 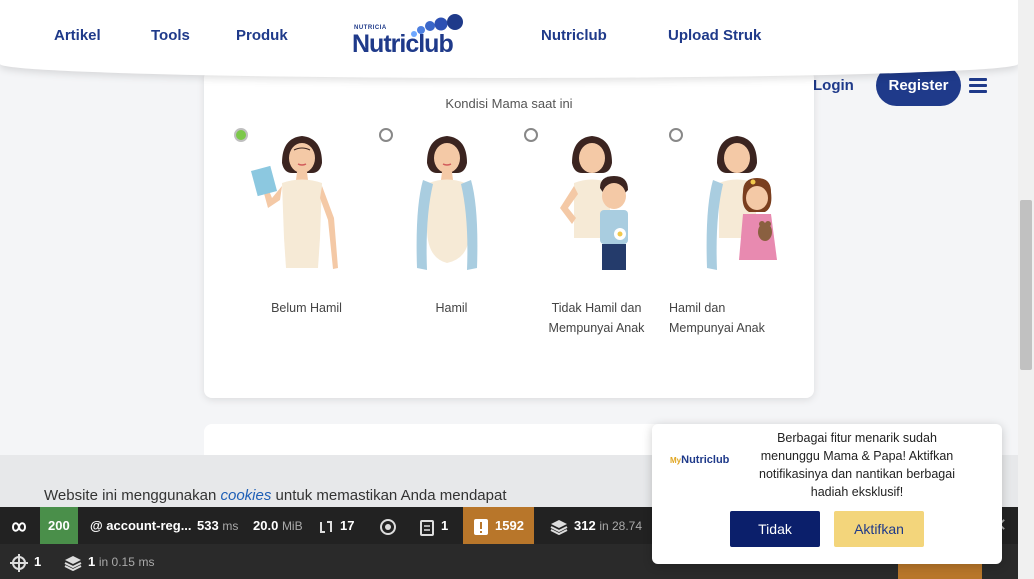 What do you see at coordinates (559, 527) in the screenshot?
I see `layers-icon` at bounding box center [559, 527].